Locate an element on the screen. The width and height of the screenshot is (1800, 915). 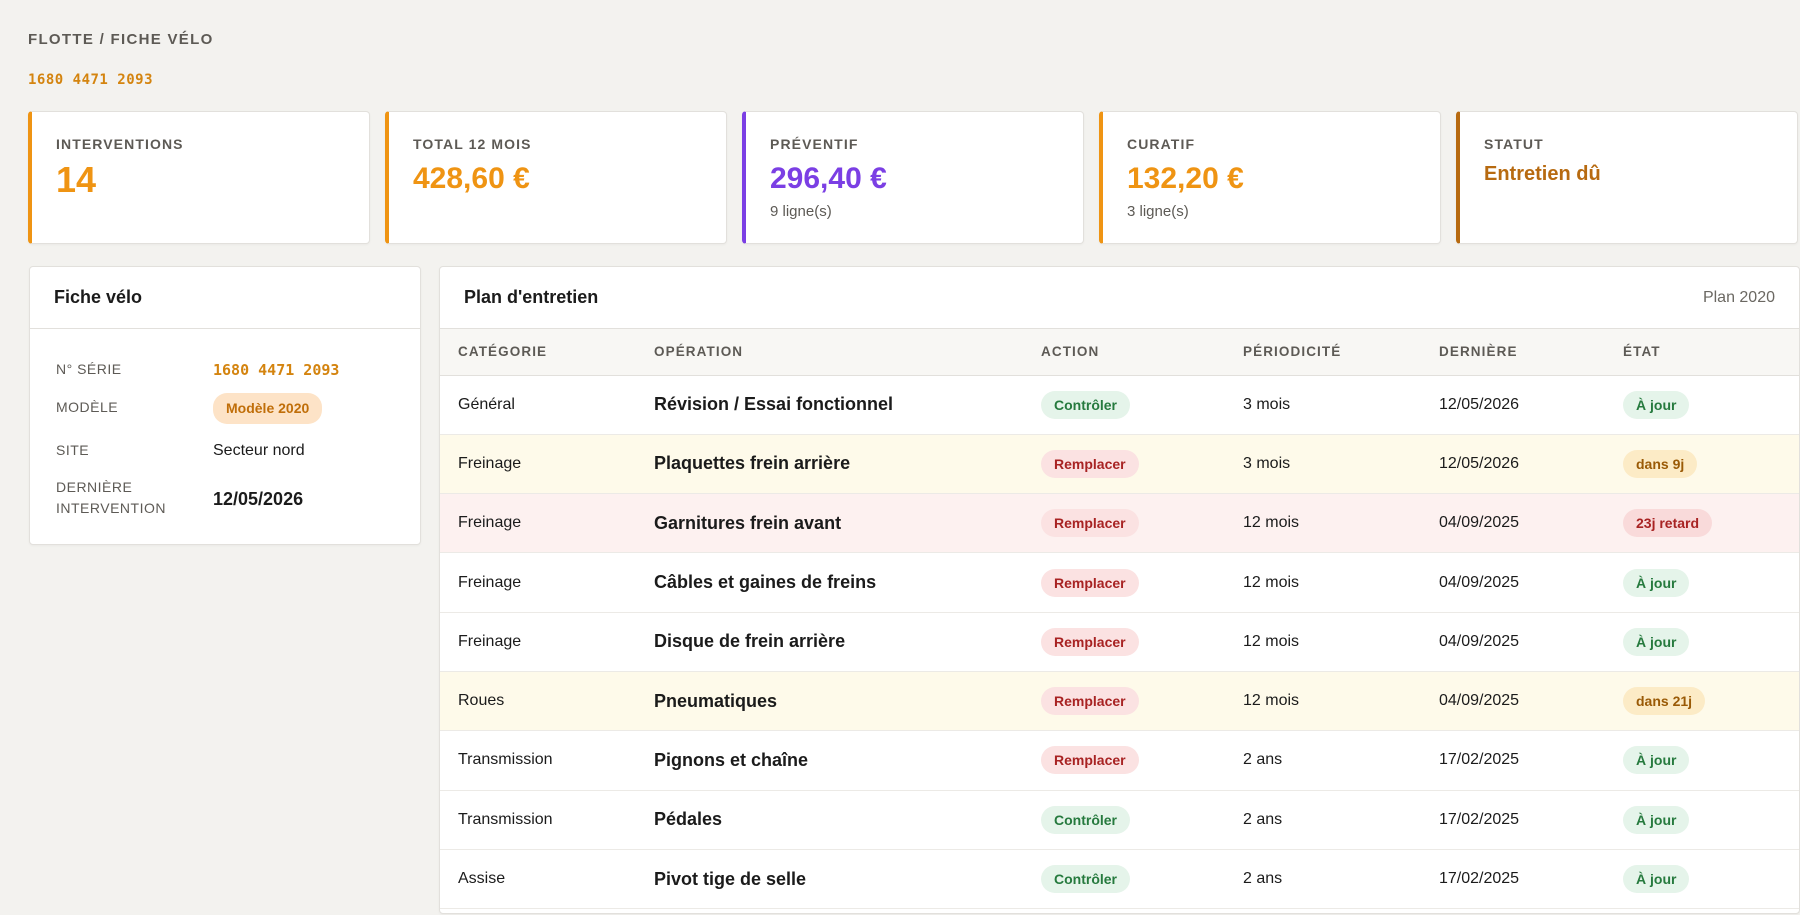
kpi-label: PRÉVENTIF is located at coordinates (814, 144).